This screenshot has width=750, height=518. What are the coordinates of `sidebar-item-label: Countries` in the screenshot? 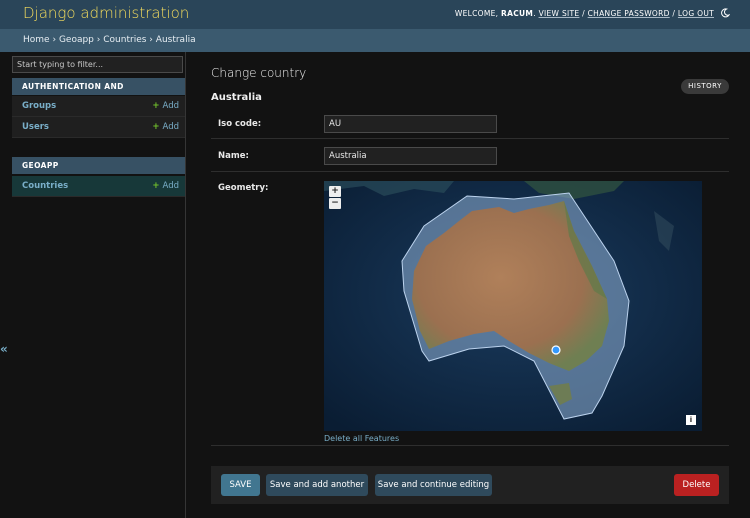 It's located at (45, 186).